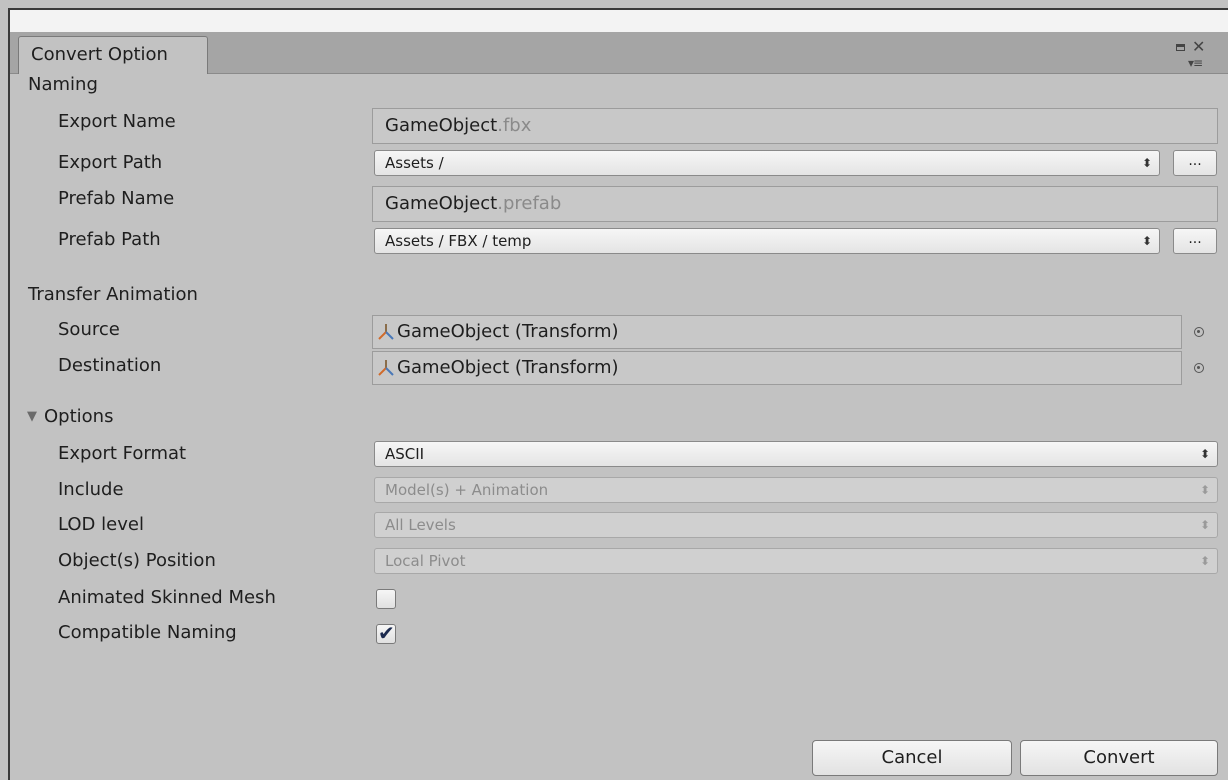 The image size is (1228, 780). I want to click on menu-icon: ▾≡, so click(1195, 63).